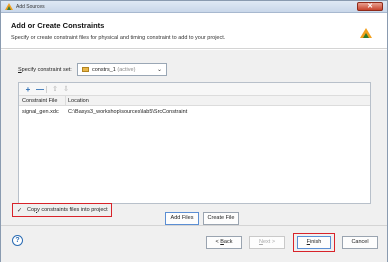 The image size is (388, 262). Describe the element at coordinates (314, 242) in the screenshot. I see `finish-button: Finish` at that location.